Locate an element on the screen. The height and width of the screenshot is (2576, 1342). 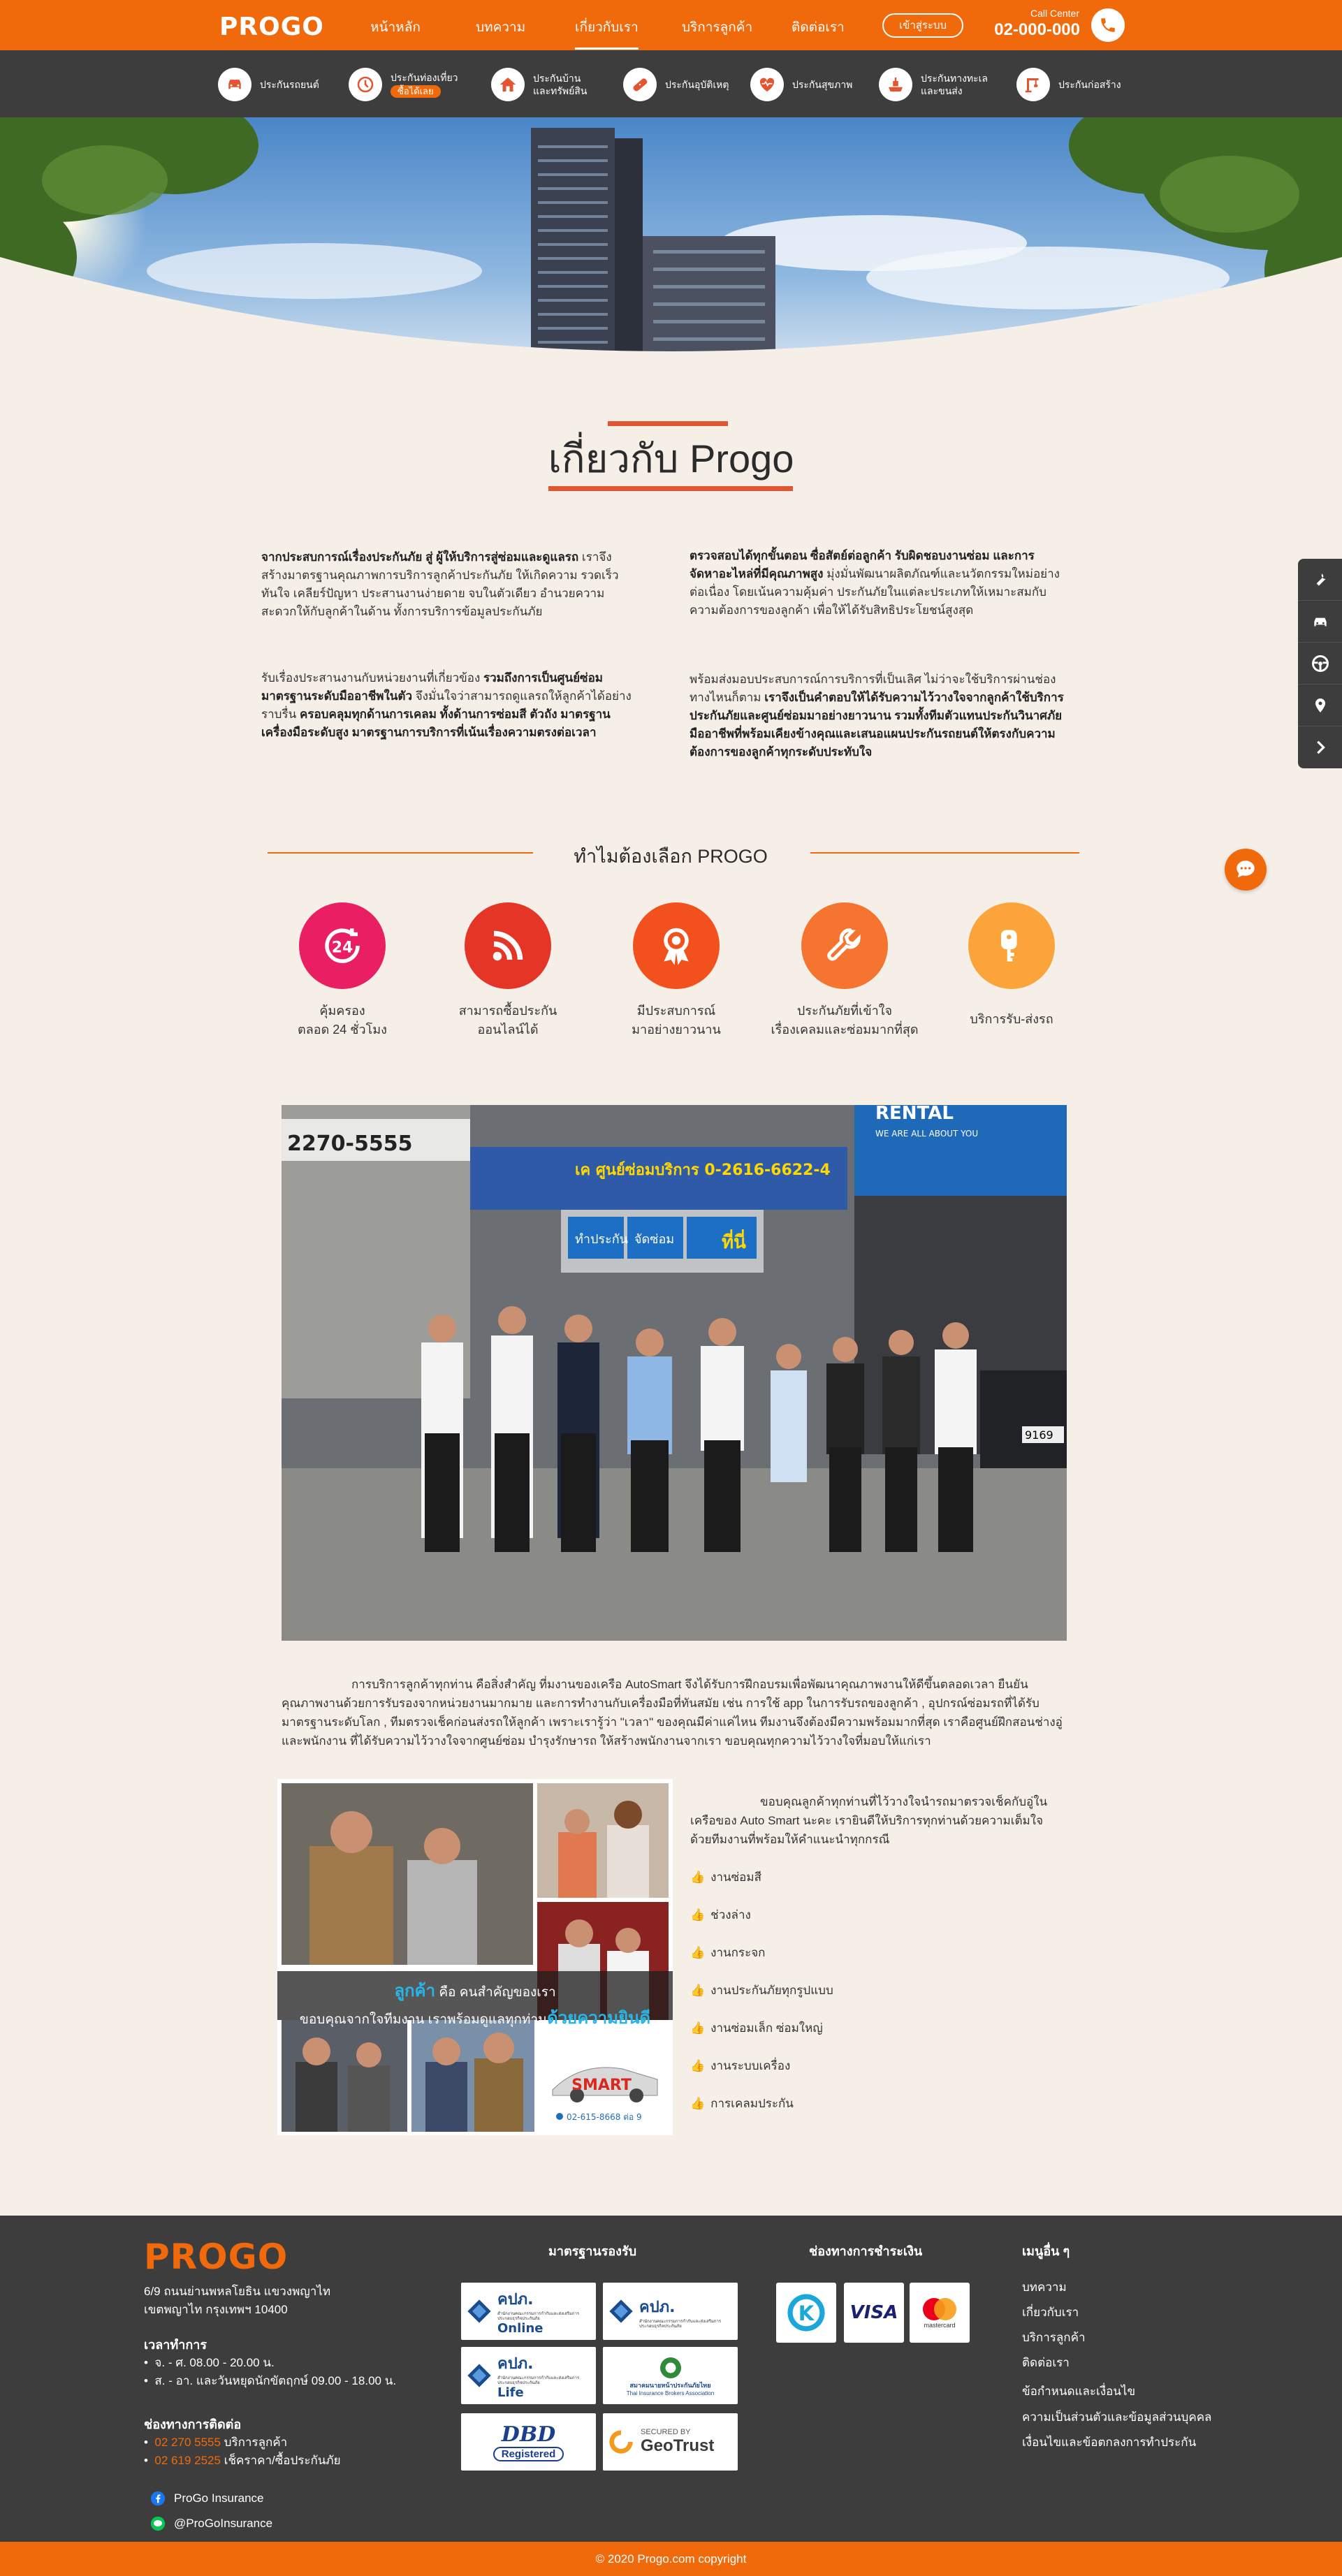
sign-rental: RENTAL is located at coordinates (914, 1114).